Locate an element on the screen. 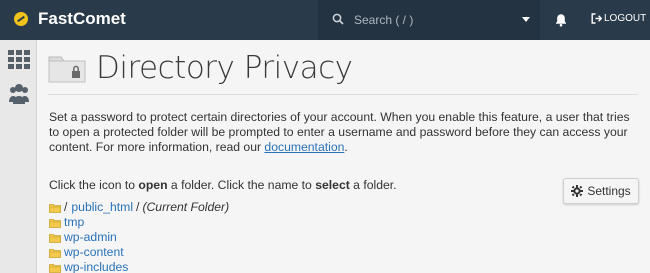 This screenshot has height=273, width=650. documentation-link: documentation is located at coordinates (304, 147).